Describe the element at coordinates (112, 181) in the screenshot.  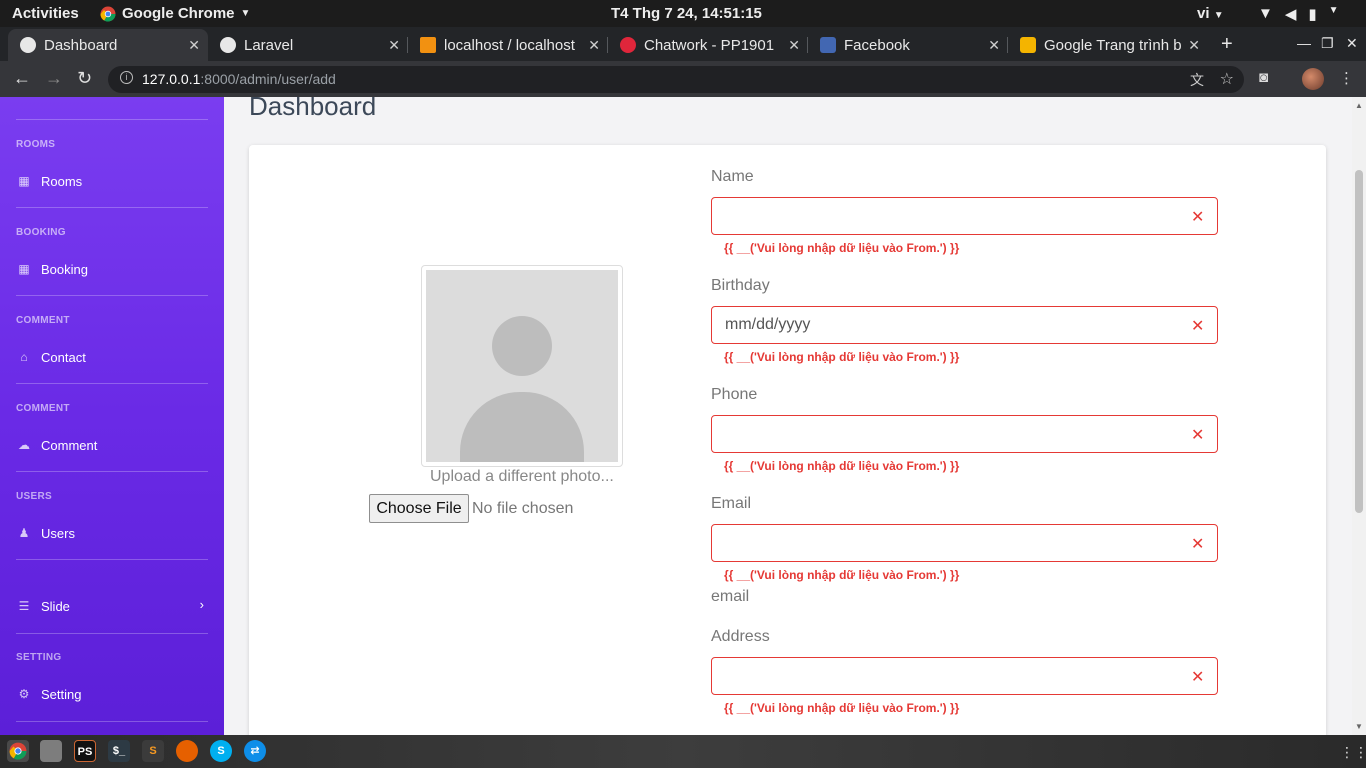
I see `sidebar-item-rooms: ▦ Rooms` at that location.